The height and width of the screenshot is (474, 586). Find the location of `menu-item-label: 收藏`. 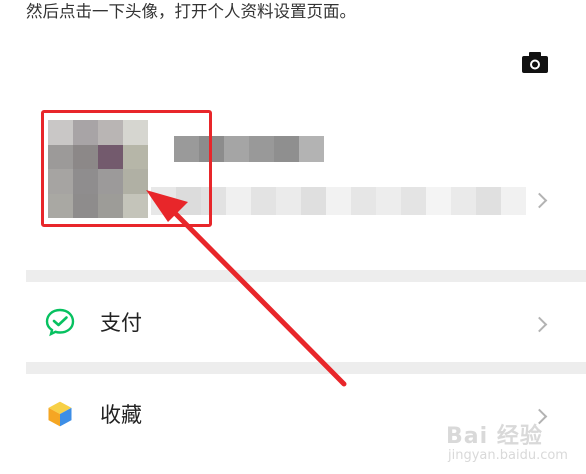

menu-item-label: 收藏 is located at coordinates (121, 415).